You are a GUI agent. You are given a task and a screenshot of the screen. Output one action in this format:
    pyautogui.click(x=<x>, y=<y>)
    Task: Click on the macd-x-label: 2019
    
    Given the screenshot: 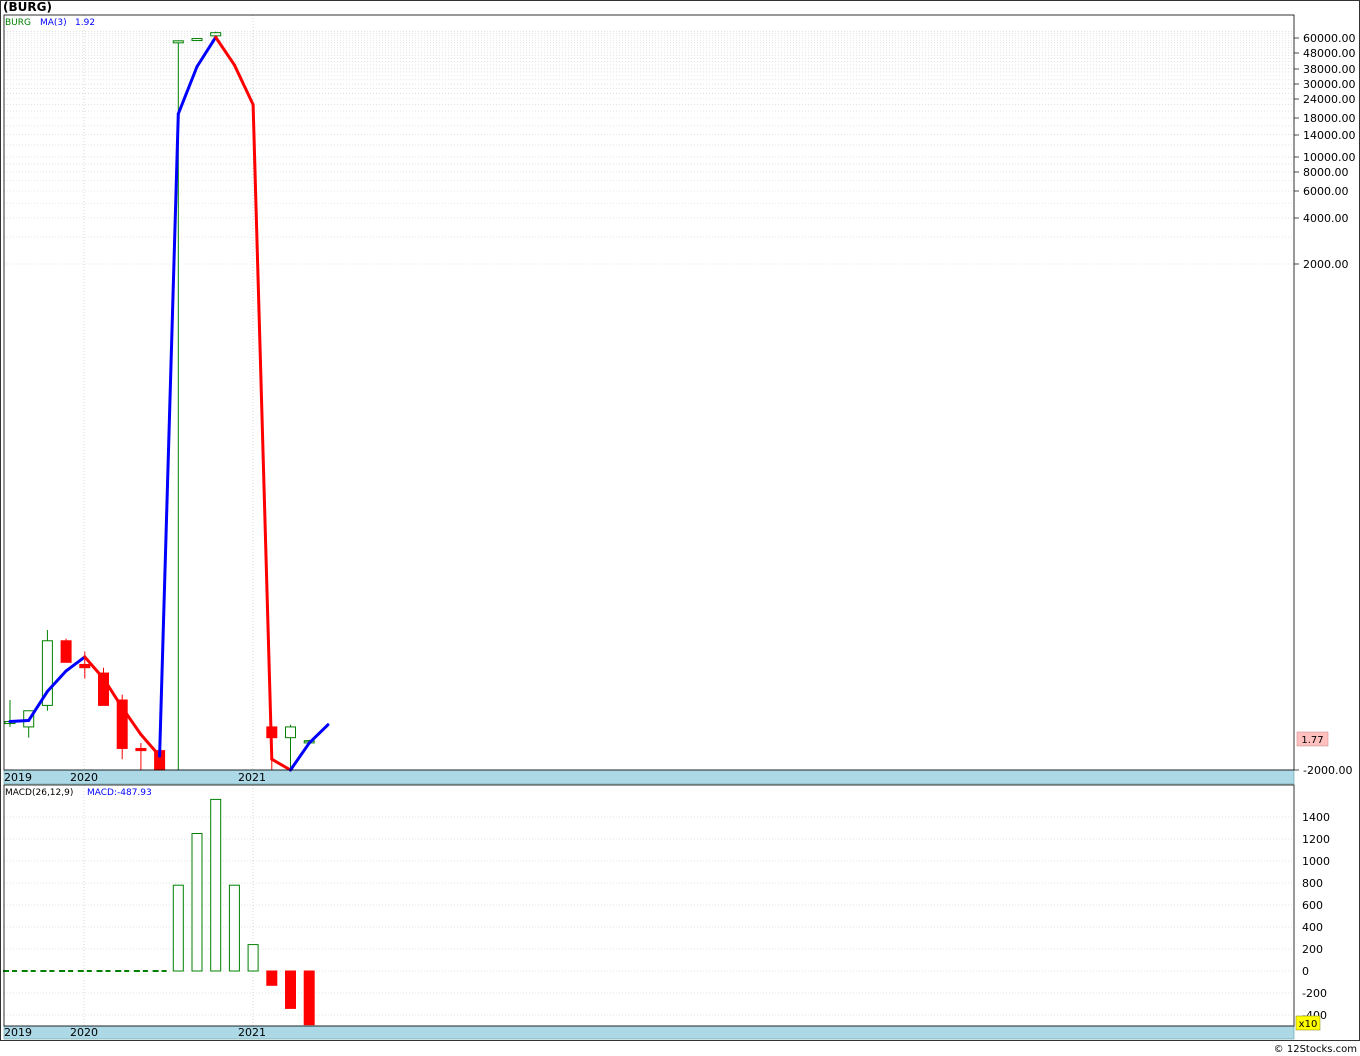 What is the action you would take?
    pyautogui.click(x=18, y=1032)
    